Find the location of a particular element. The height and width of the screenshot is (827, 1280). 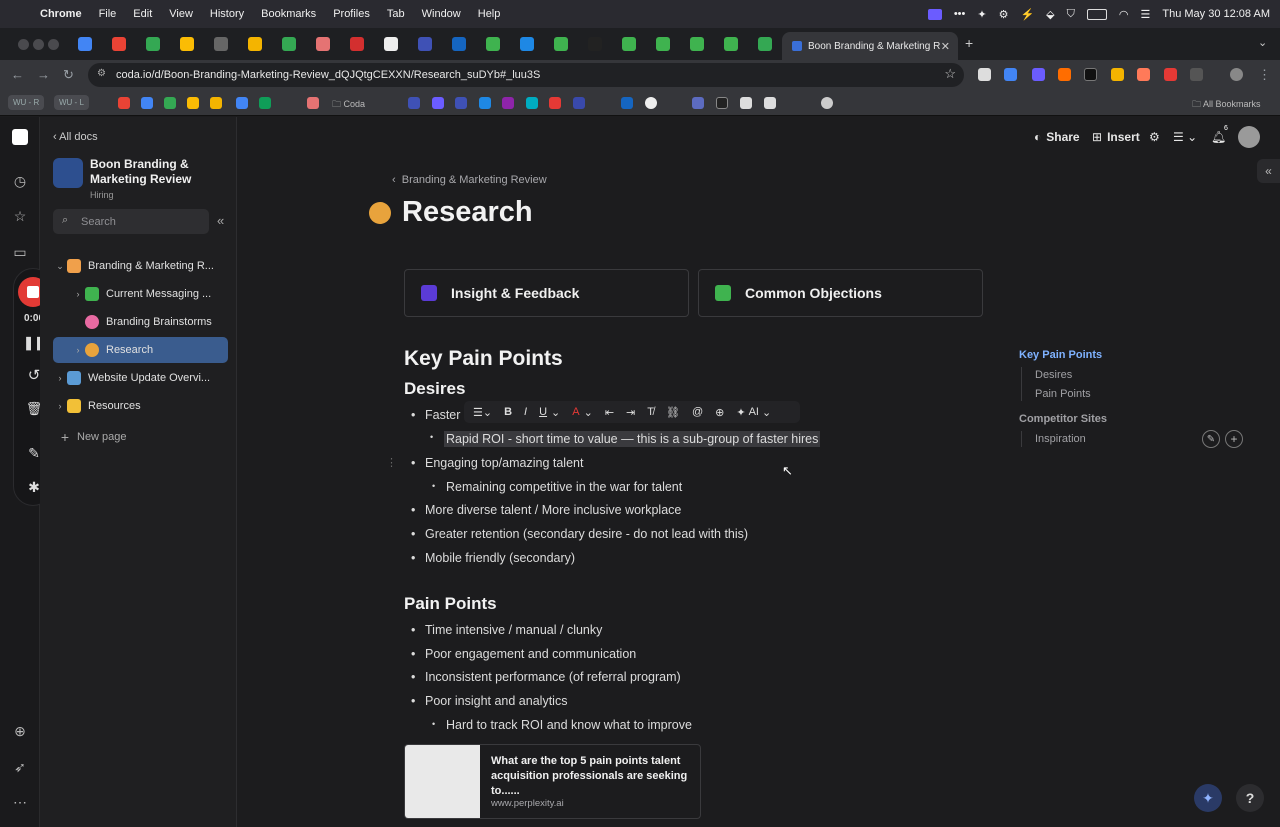

reload-icon: ↻ is located at coordinates (68, 75).